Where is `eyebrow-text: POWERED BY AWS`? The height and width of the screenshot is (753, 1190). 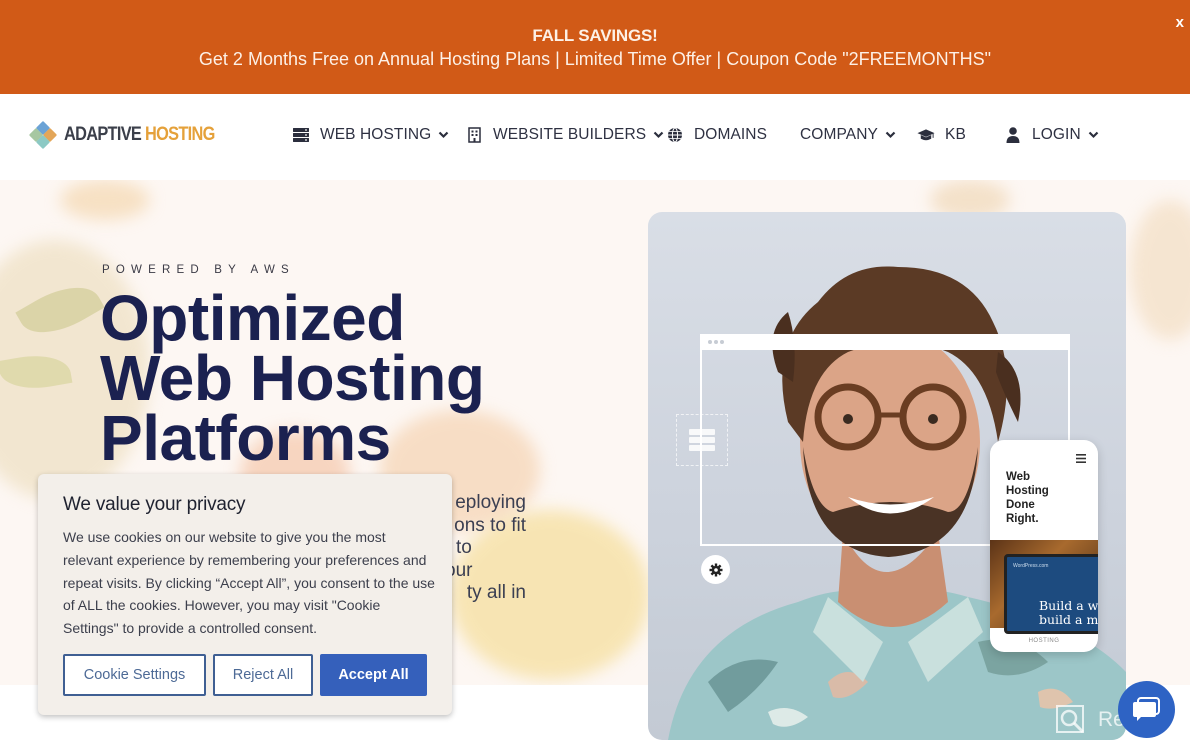
eyebrow-text: POWERED BY AWS is located at coordinates (198, 270).